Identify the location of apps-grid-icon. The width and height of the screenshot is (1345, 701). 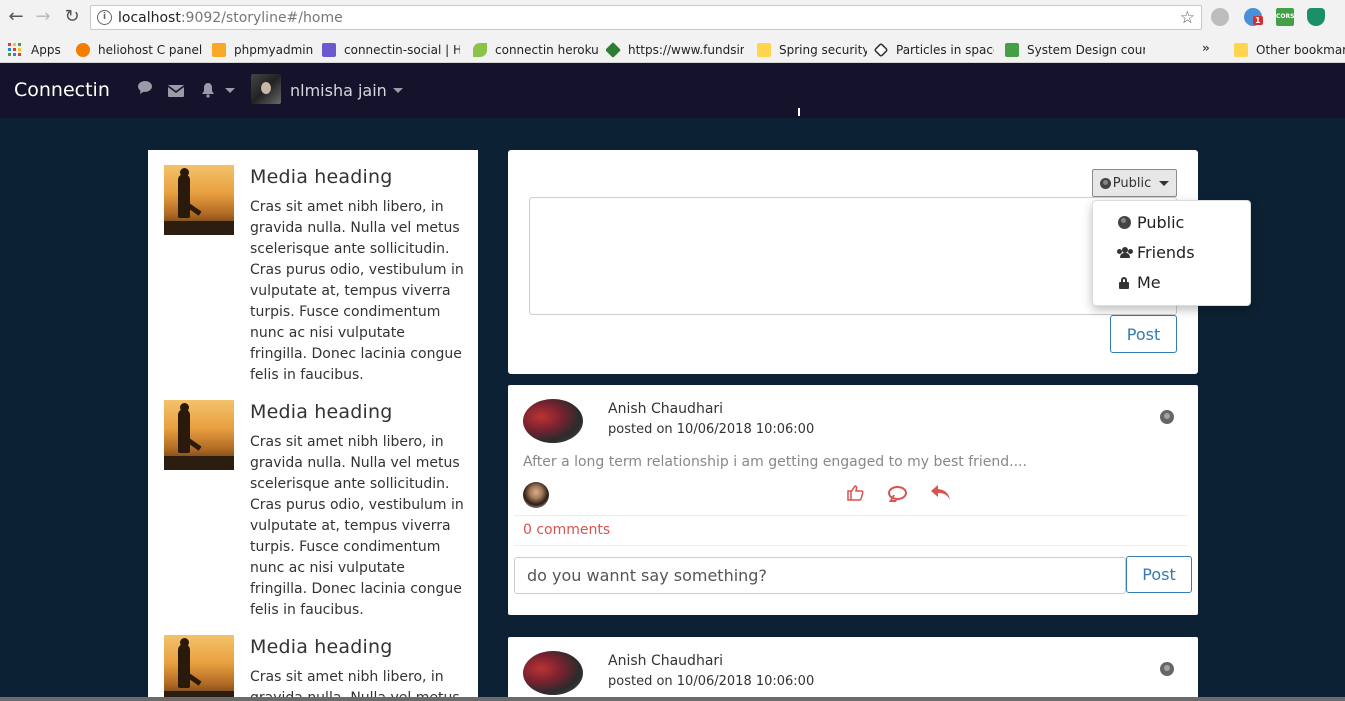
(14, 49).